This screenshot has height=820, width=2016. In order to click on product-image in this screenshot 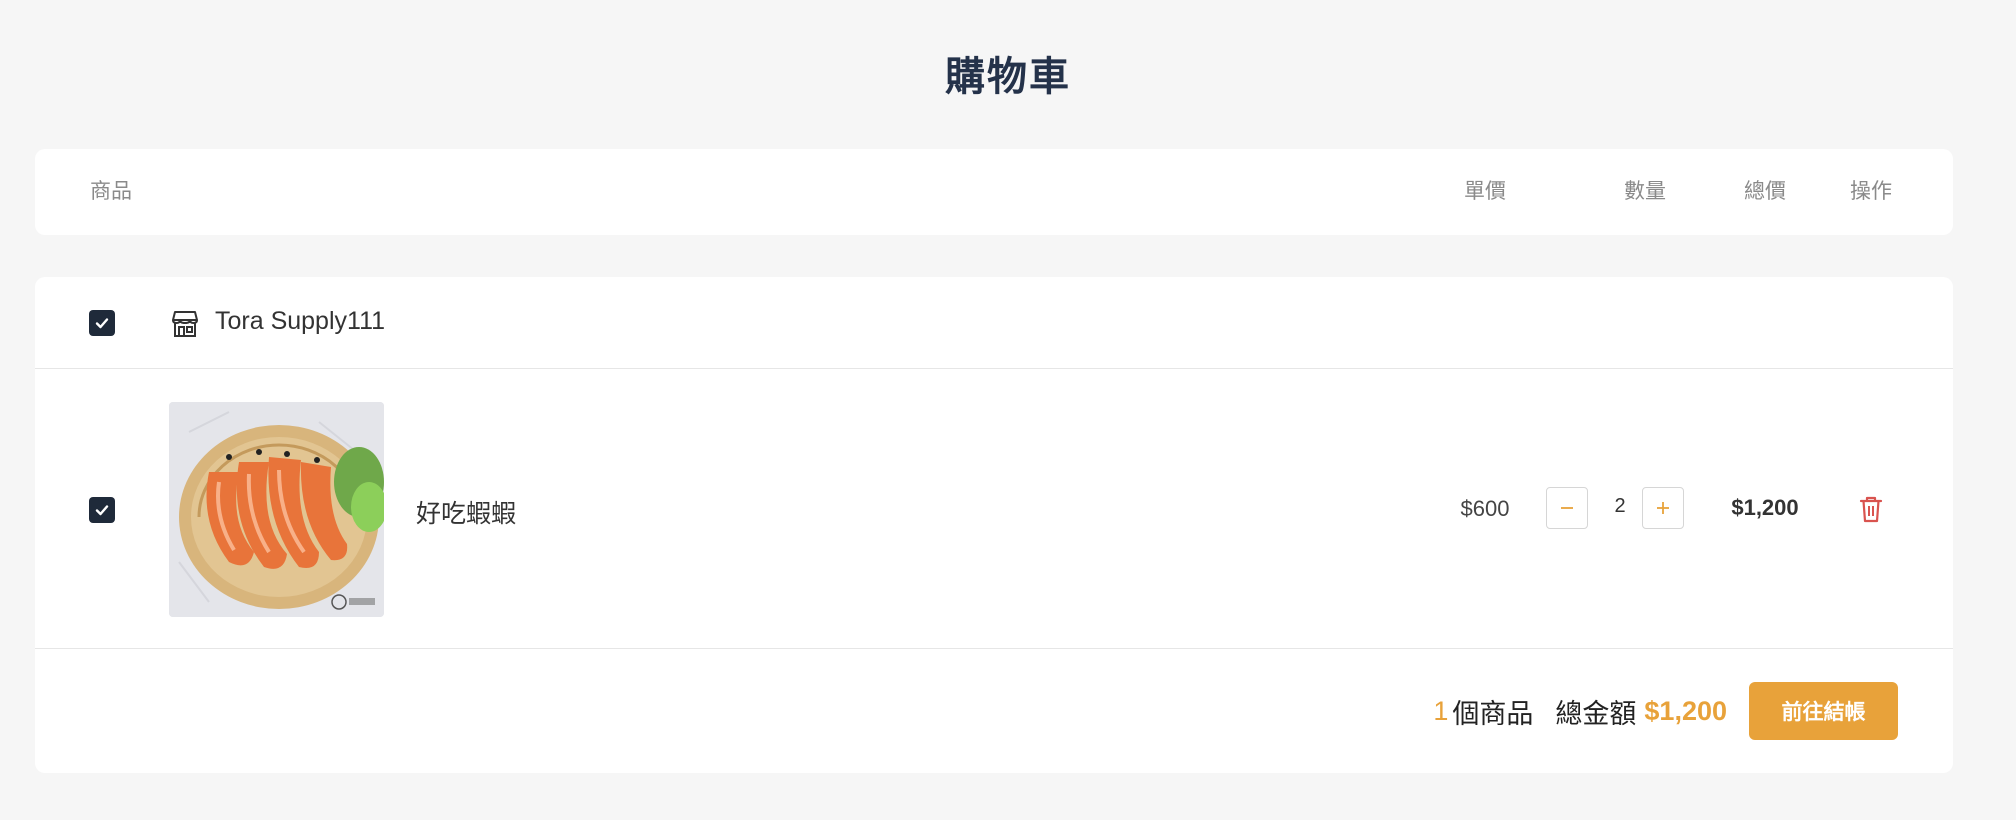, I will do `click(276, 509)`.